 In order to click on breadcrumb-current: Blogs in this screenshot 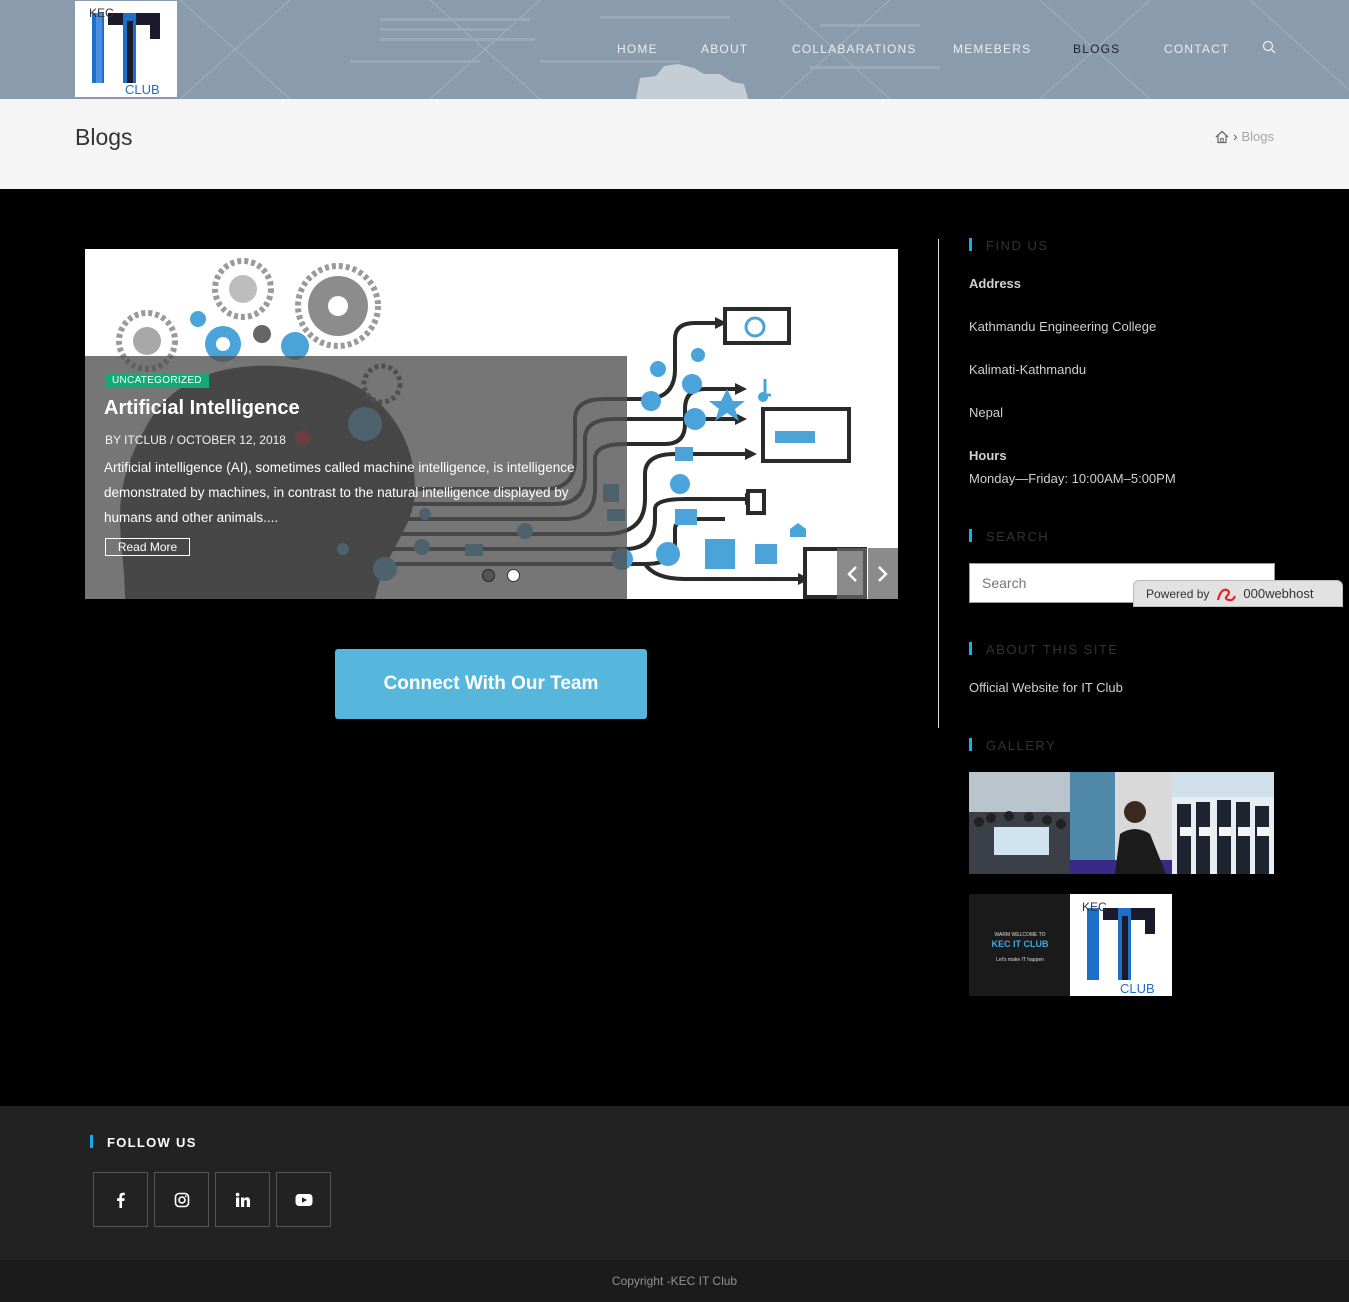, I will do `click(1257, 136)`.